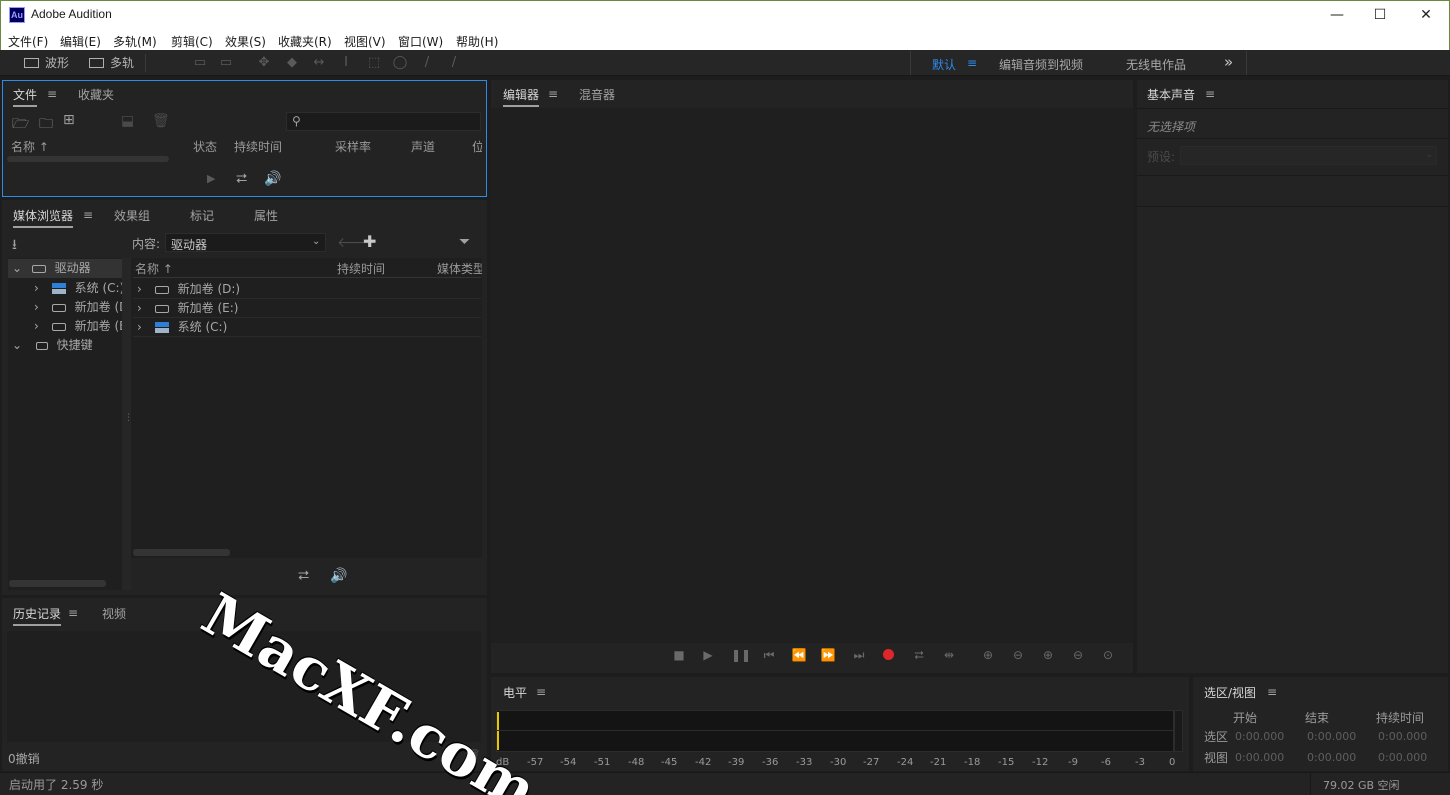 This screenshot has width=1450, height=795. Describe the element at coordinates (541, 692) in the screenshot. I see `levels-menu-icon: ≡` at that location.